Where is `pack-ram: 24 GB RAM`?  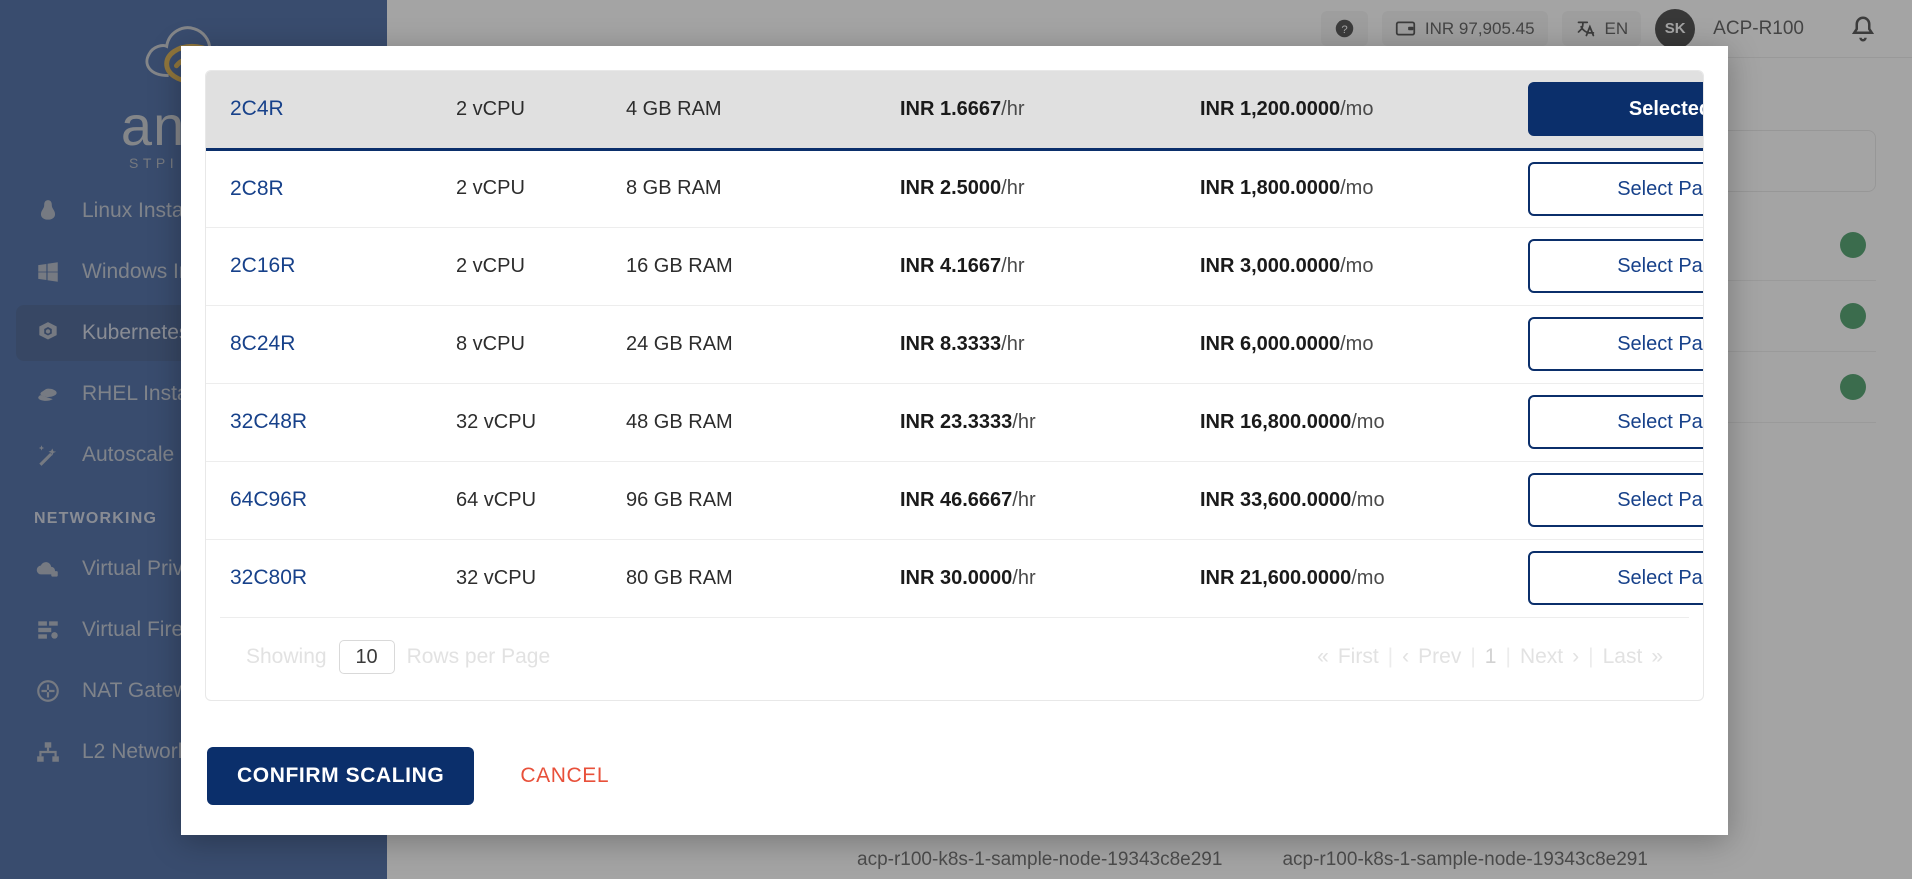
pack-ram: 24 GB RAM is located at coordinates (679, 343).